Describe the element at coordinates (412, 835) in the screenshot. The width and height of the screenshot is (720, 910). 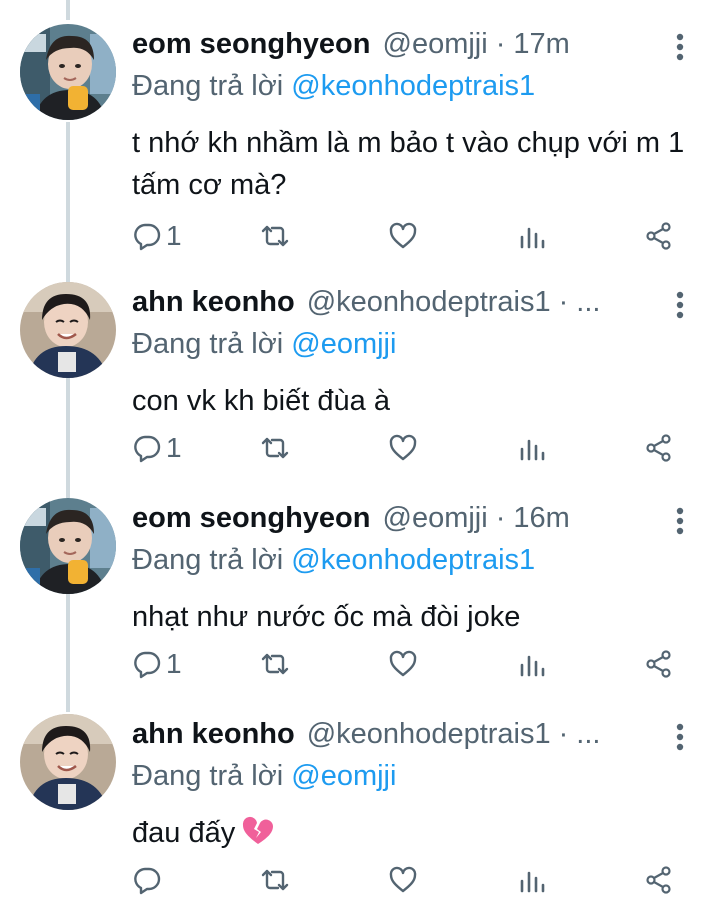
I see `tweet-text: đau đấy` at that location.